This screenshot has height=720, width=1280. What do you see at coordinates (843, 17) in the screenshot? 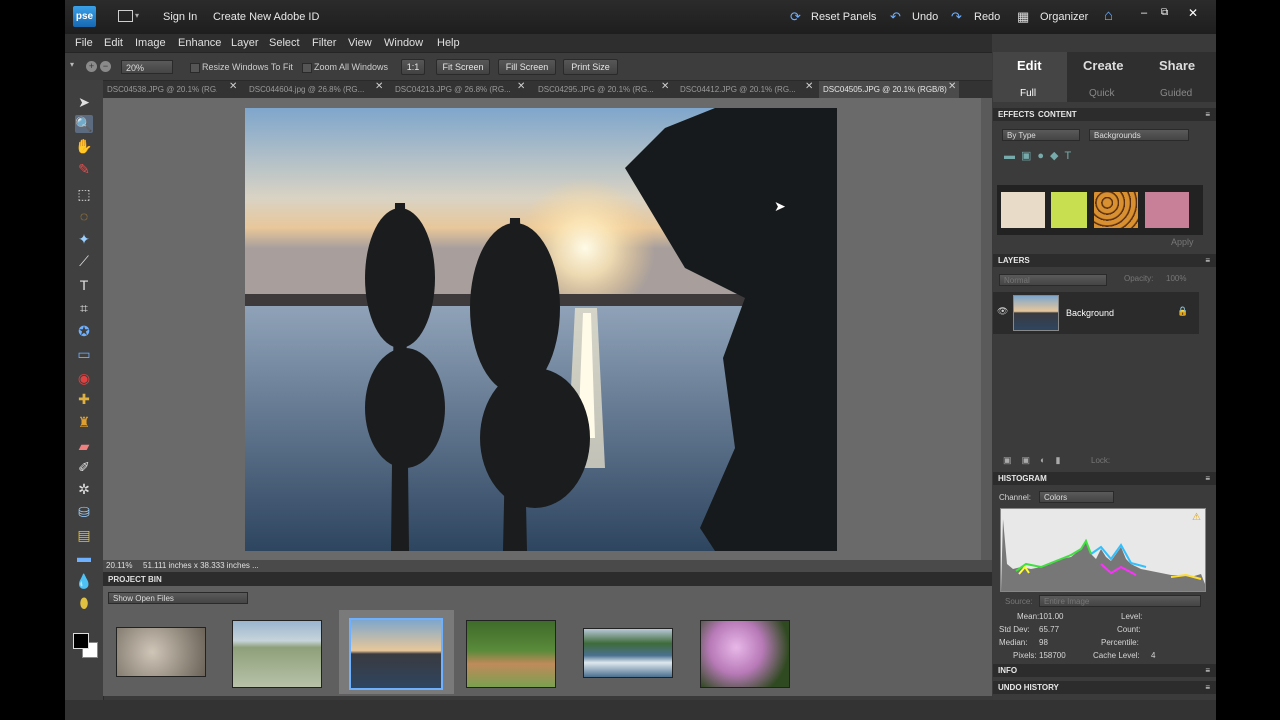
I see `reset-panels-button: Reset Panels` at bounding box center [843, 17].